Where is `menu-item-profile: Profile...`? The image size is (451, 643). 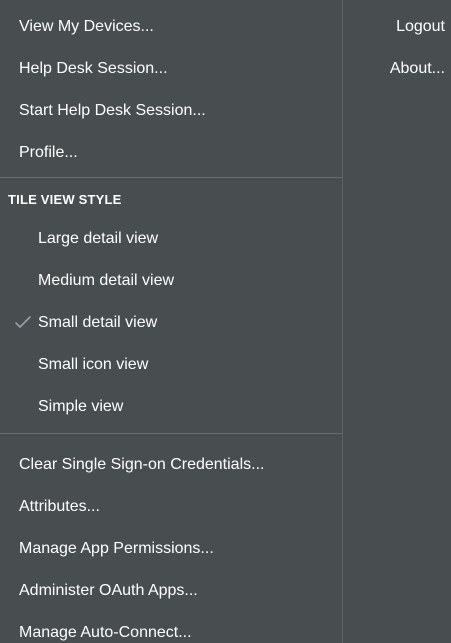
menu-item-profile: Profile... is located at coordinates (171, 153).